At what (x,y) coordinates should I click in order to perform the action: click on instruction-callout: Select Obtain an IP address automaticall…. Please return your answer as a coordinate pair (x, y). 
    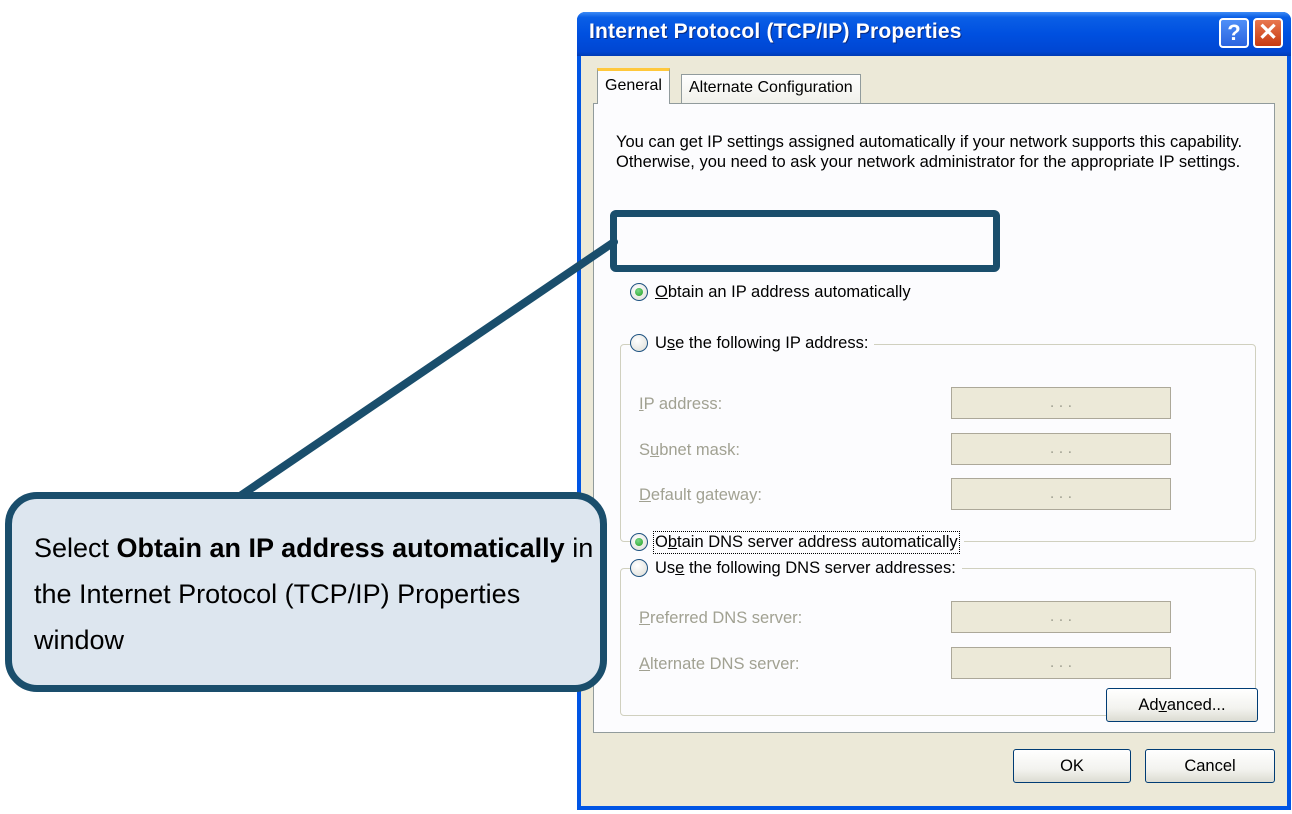
    Looking at the image, I should click on (306, 592).